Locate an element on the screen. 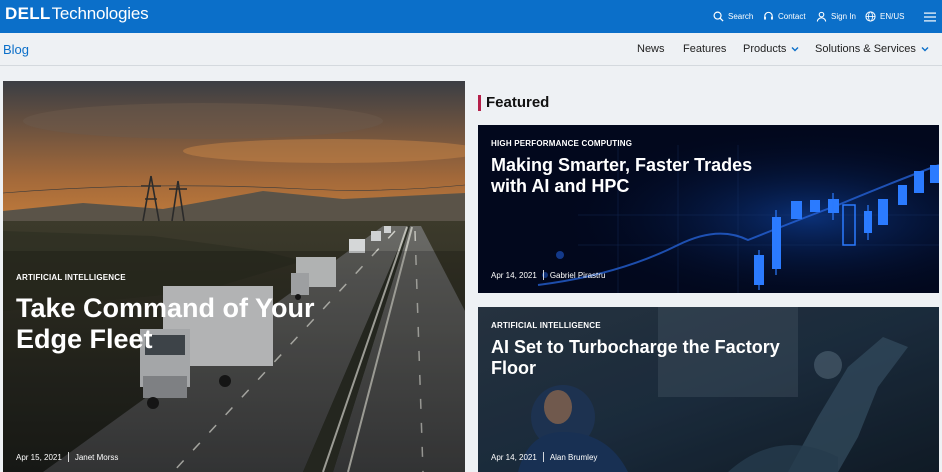  sign-in-button: Sign In is located at coordinates (836, 16).